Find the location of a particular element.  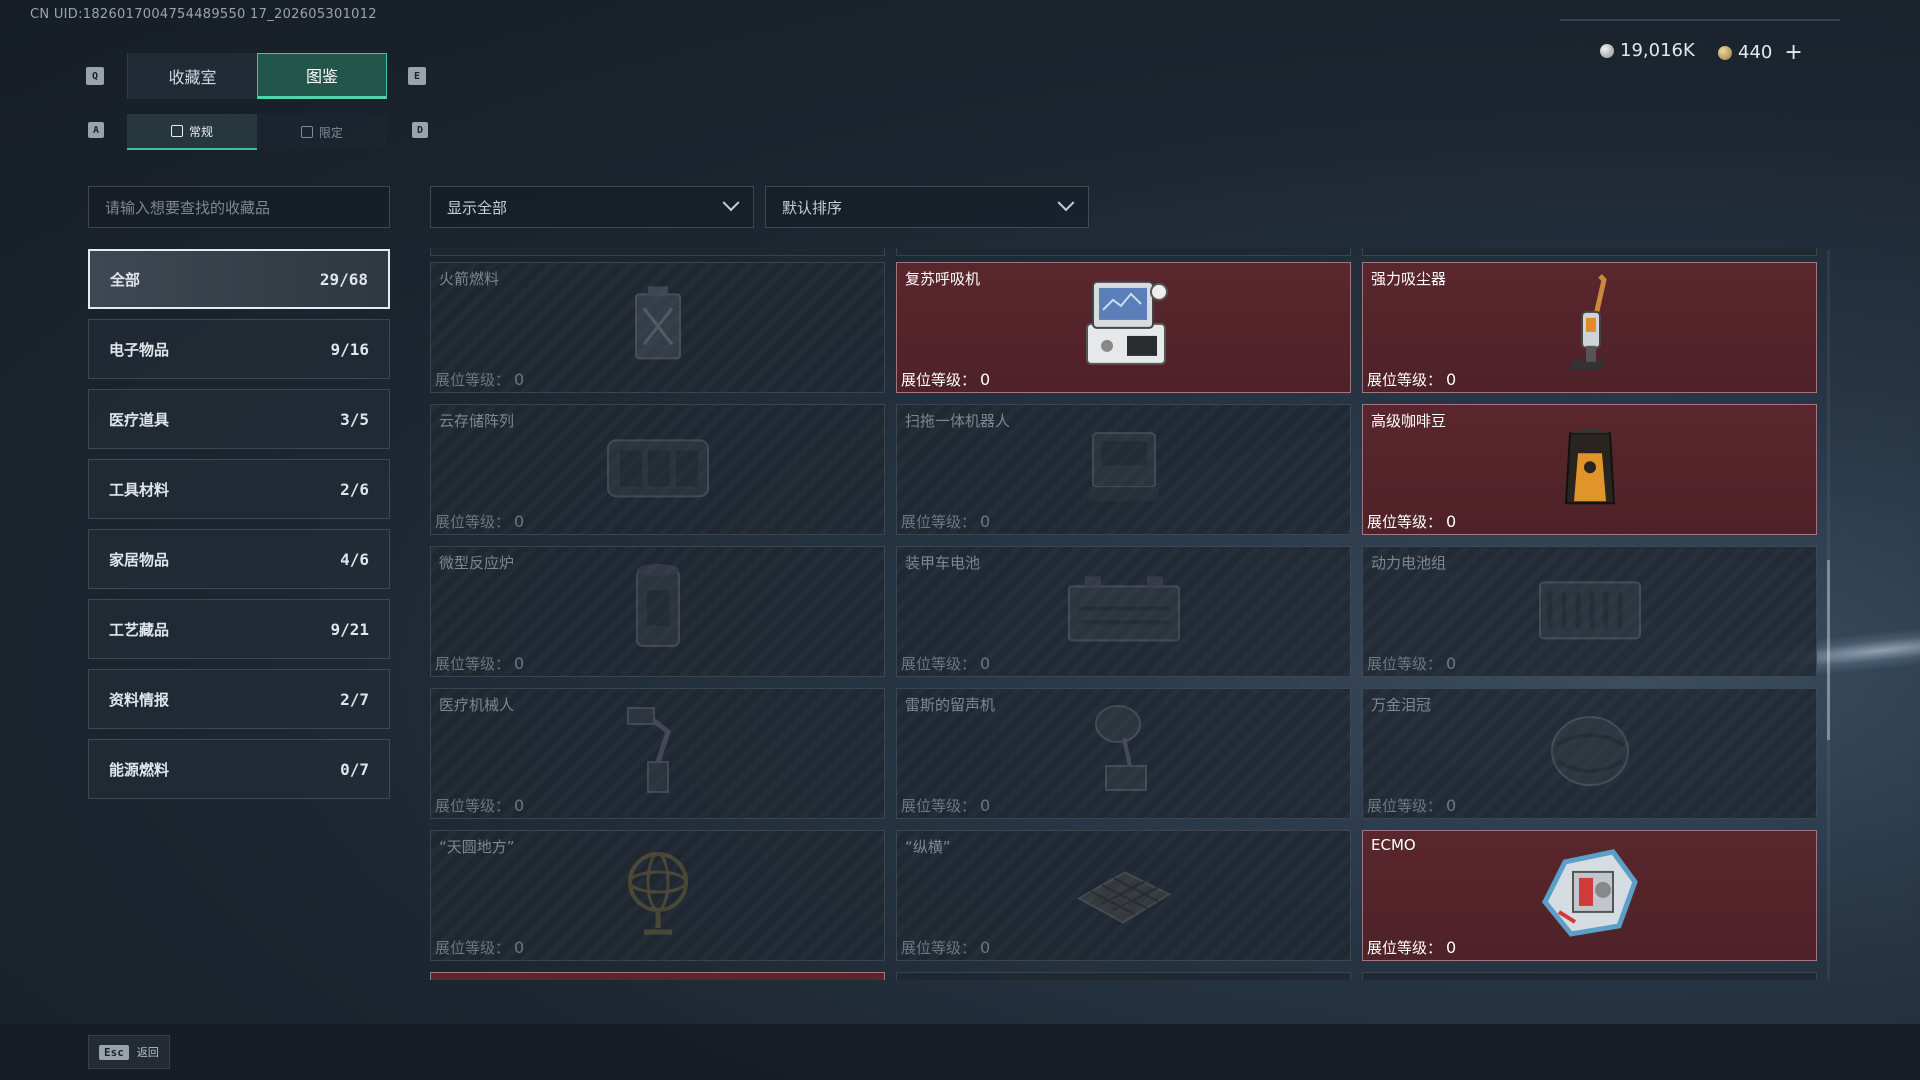

item-card: 高级咖啡豆 展位等级： 0 is located at coordinates (1589, 469).